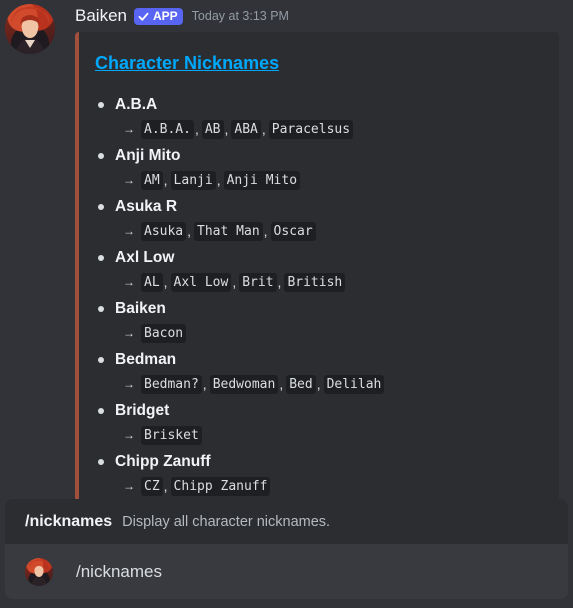  Describe the element at coordinates (262, 180) in the screenshot. I see `nickname-code: Anji Mito` at that location.